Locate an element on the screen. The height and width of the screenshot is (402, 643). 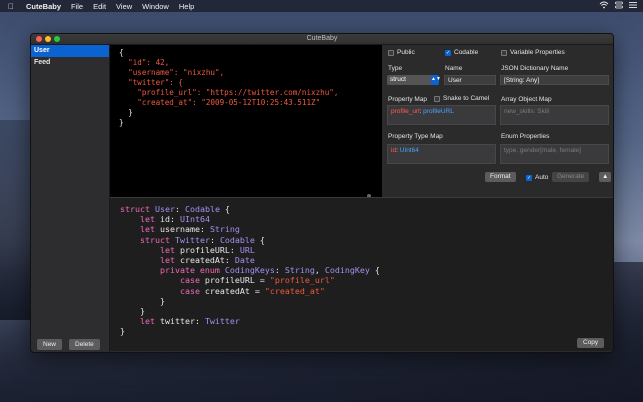
enum-properties-placeholder: type, gender[male, female] is located at coordinates (542, 150).